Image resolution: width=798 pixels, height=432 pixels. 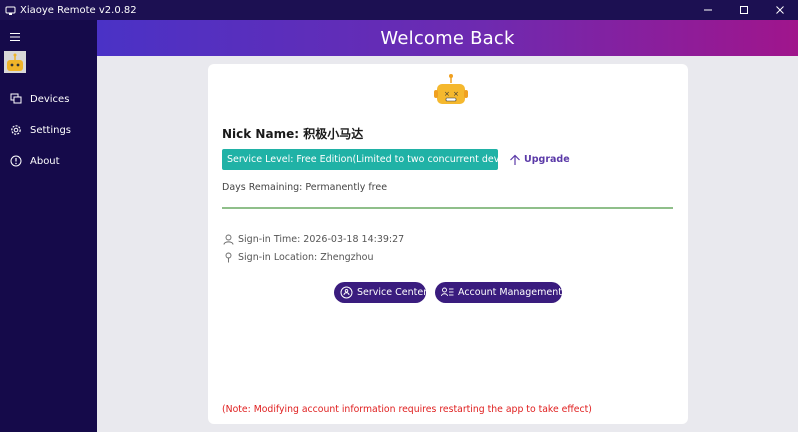 I want to click on arrow-up-icon, so click(x=515, y=160).